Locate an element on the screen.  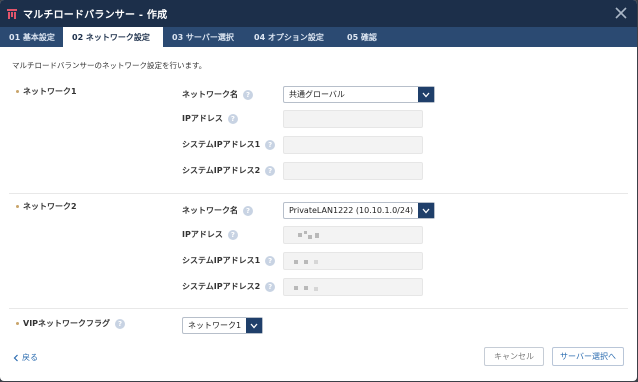
vip-network-select: ネットワーク1 is located at coordinates (222, 325).